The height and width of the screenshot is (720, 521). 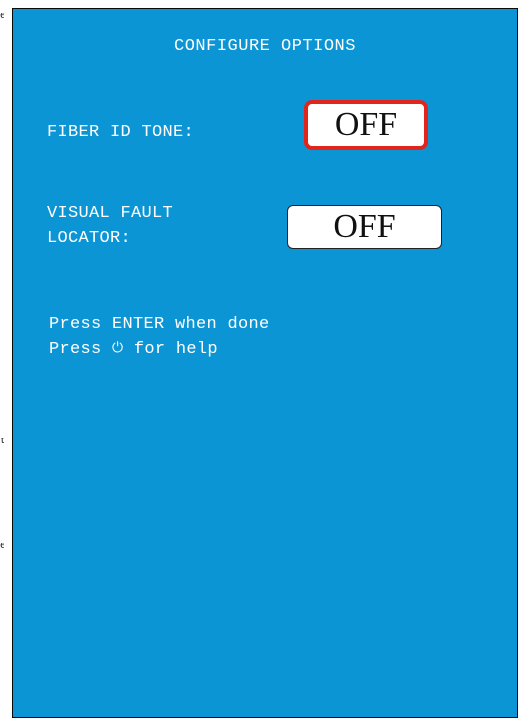 I want to click on visual-fault-locator-toggle: OFF, so click(x=364, y=227).